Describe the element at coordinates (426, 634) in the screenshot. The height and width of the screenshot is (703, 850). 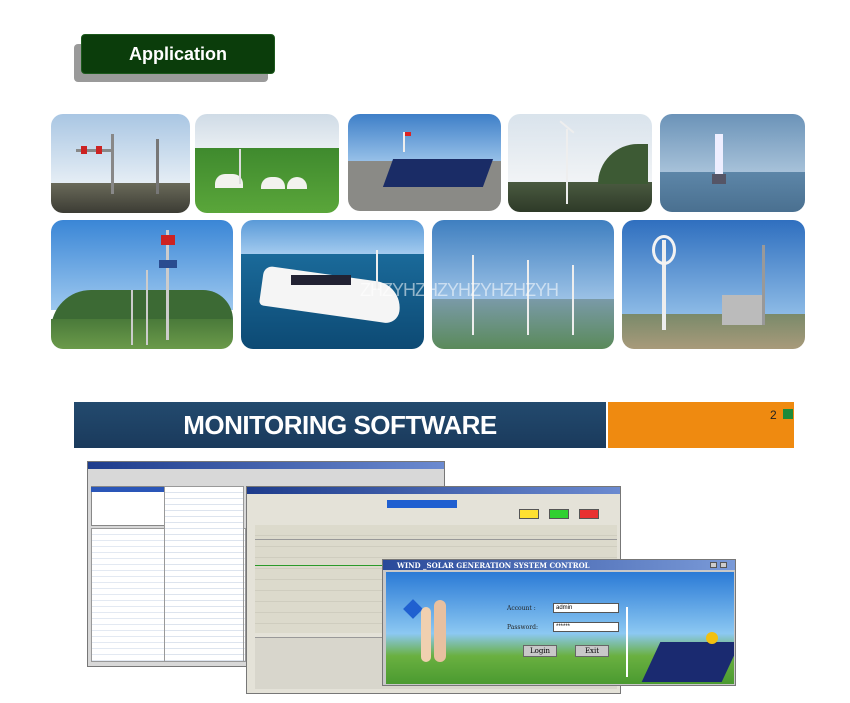
I see `child-figure` at that location.